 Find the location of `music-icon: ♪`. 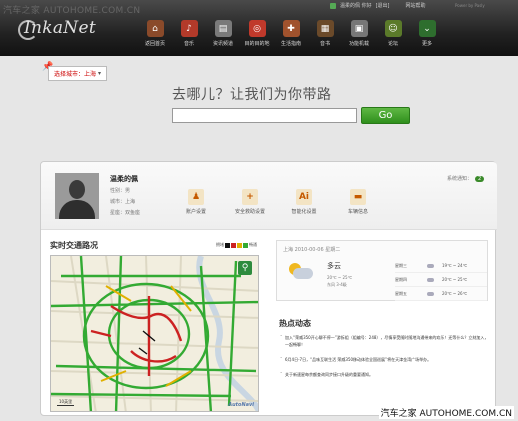

music-icon: ♪ is located at coordinates (189, 28).